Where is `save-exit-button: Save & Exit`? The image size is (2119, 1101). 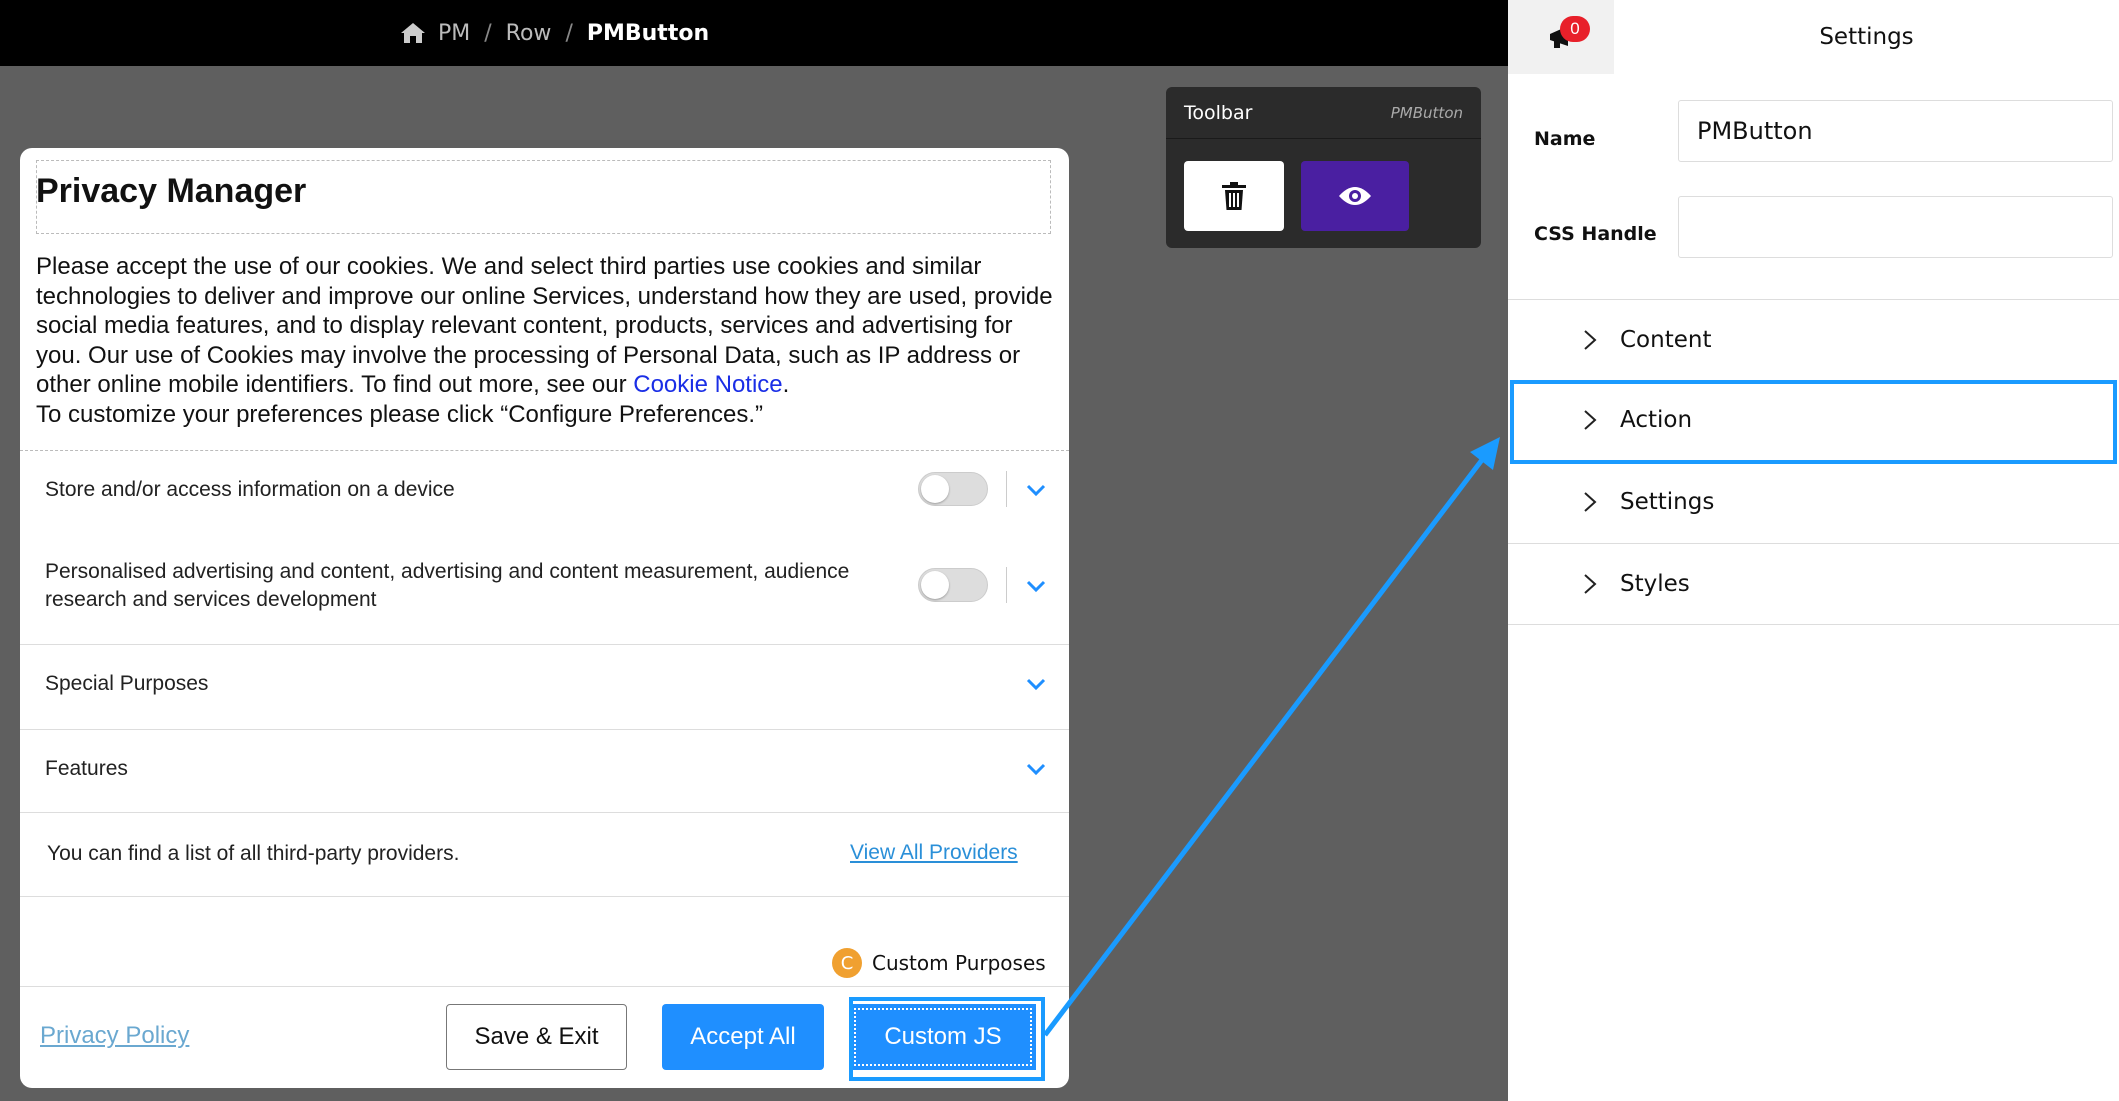 save-exit-button: Save & Exit is located at coordinates (536, 1037).